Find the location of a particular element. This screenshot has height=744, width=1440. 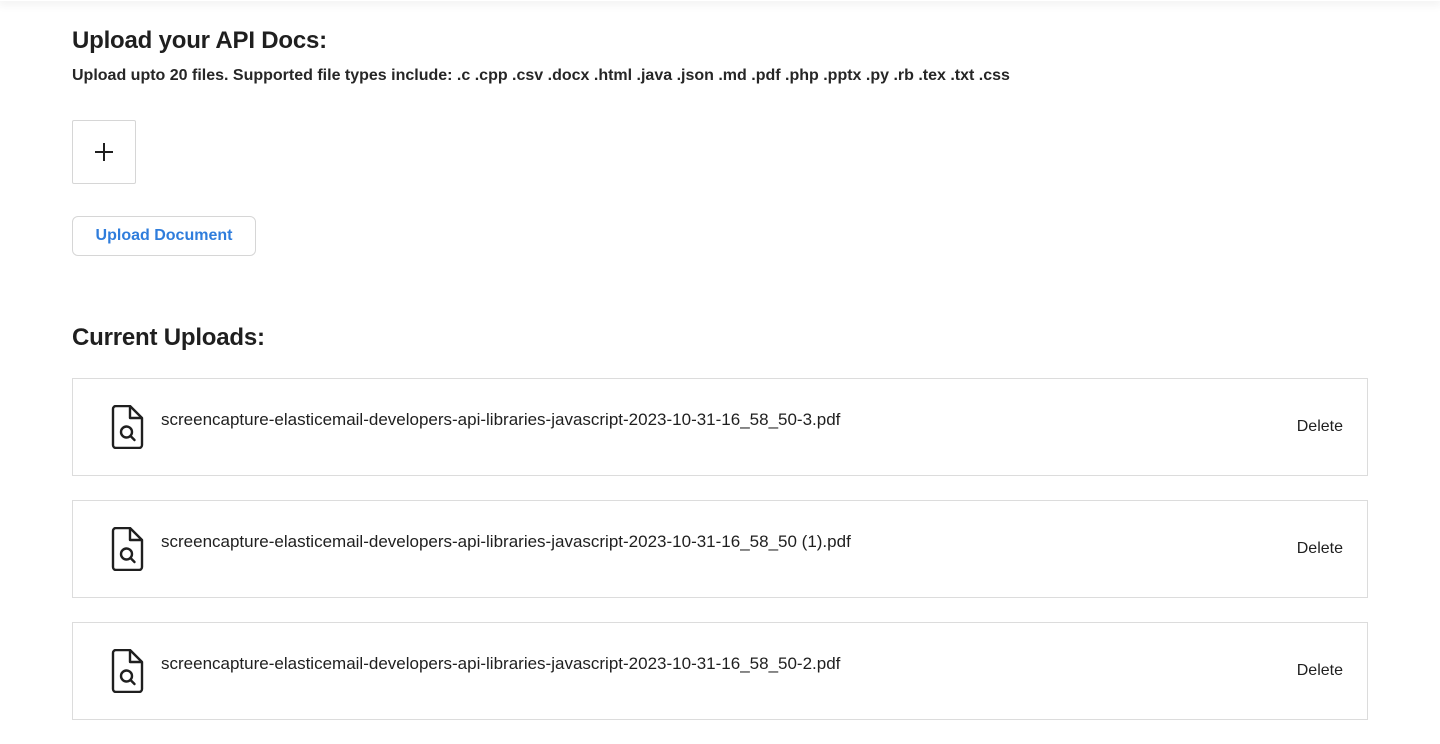

page-title: Upload your API Docs: is located at coordinates (199, 40).